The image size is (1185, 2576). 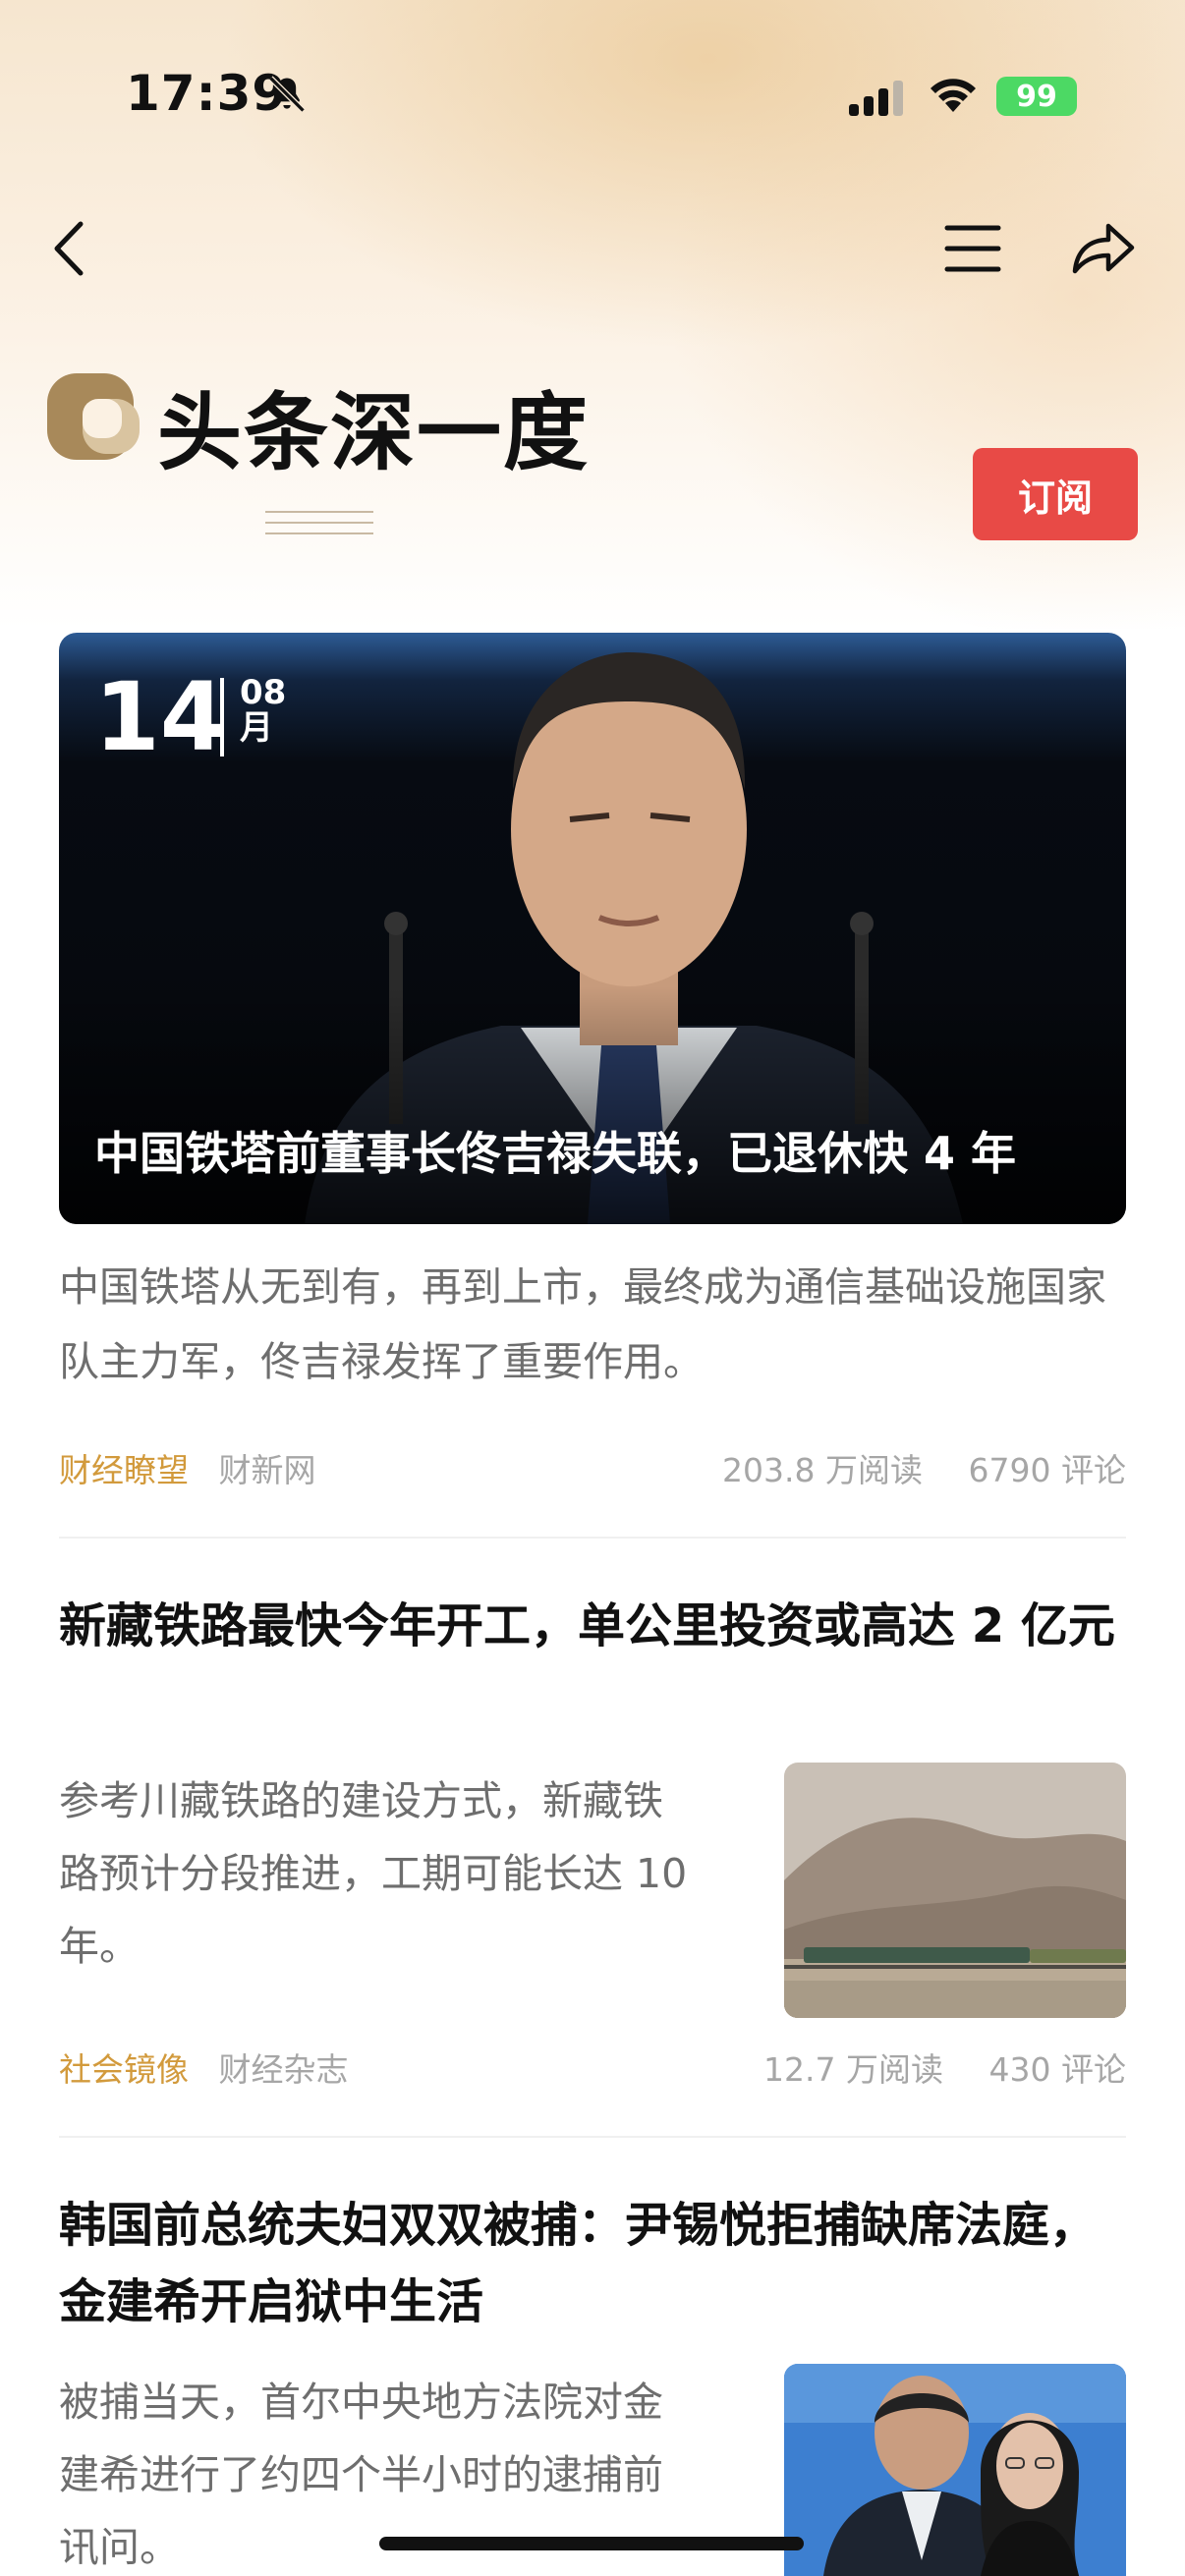 I want to click on article-read-count: 12.7 万阅读, so click(x=854, y=2069).